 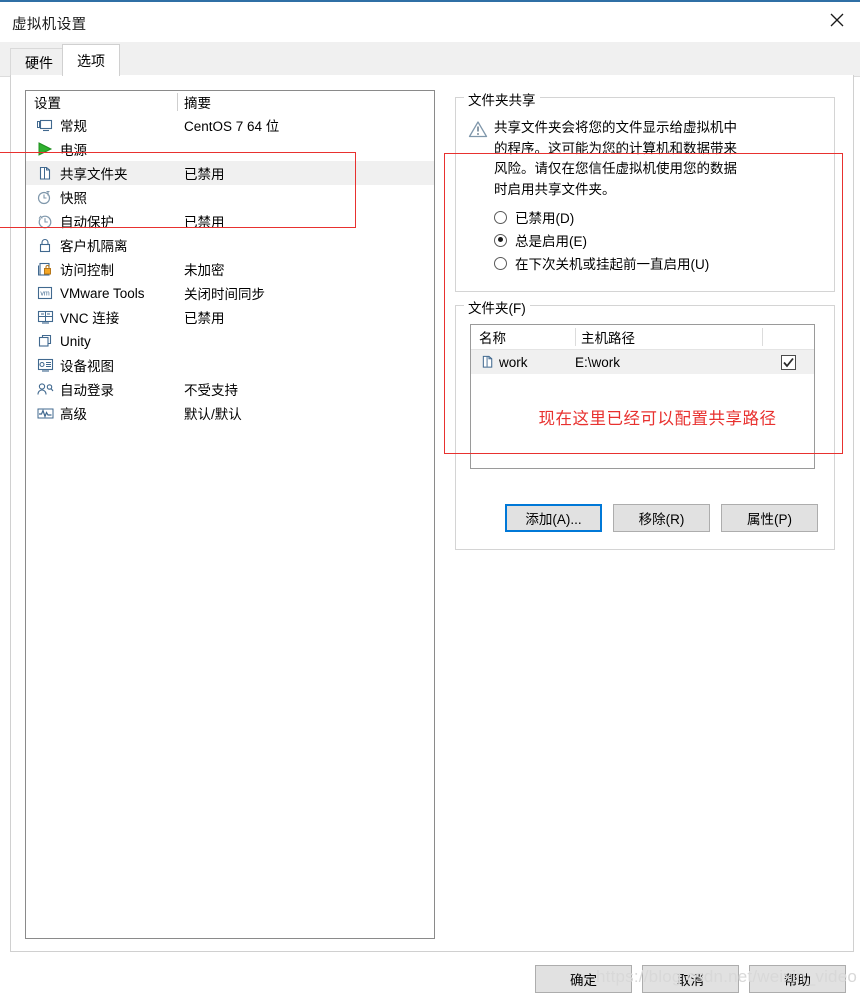 I want to click on tab-hardware-label: 硬件, so click(x=39, y=62).